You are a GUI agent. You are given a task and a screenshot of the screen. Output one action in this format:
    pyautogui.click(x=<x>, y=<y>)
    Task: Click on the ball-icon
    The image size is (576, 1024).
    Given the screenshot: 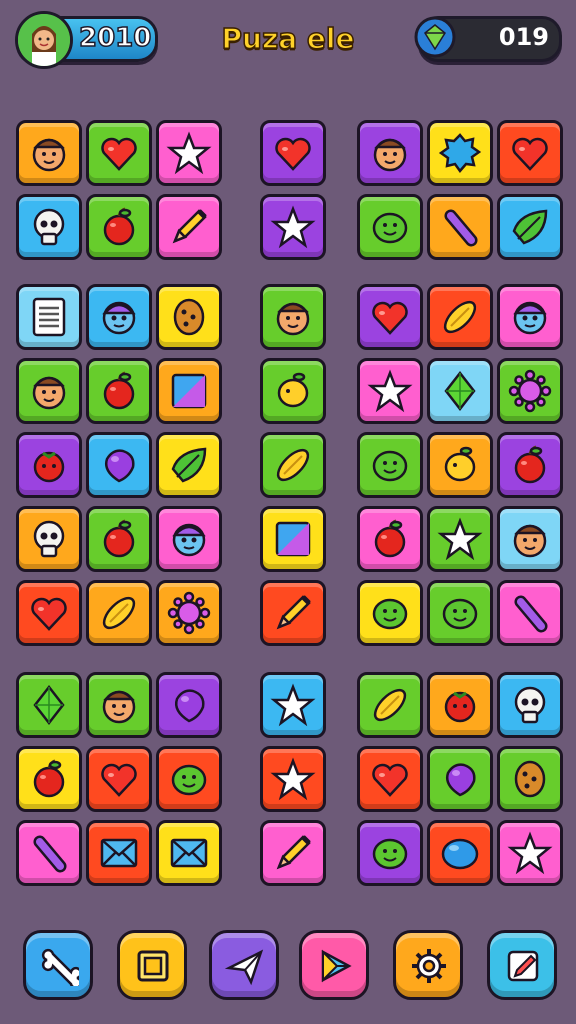 What is the action you would take?
    pyautogui.click(x=460, y=854)
    